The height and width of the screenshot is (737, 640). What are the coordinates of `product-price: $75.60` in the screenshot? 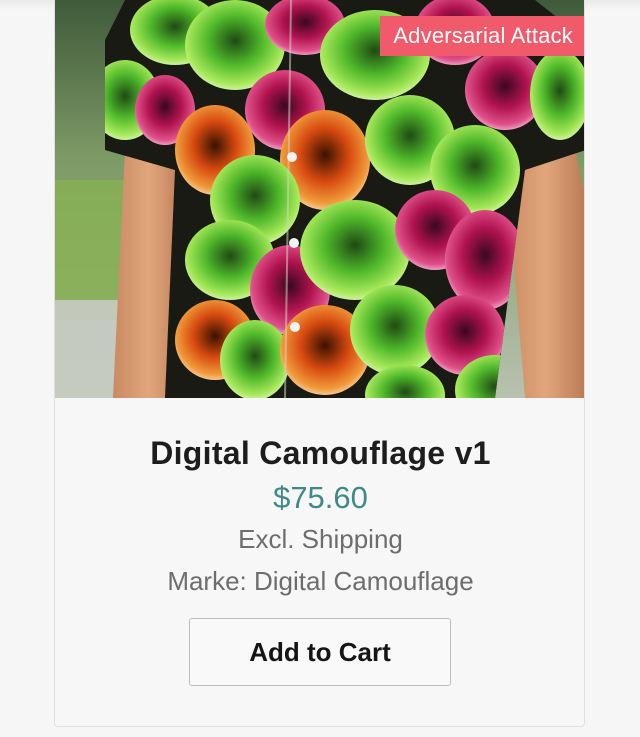 It's located at (320, 497).